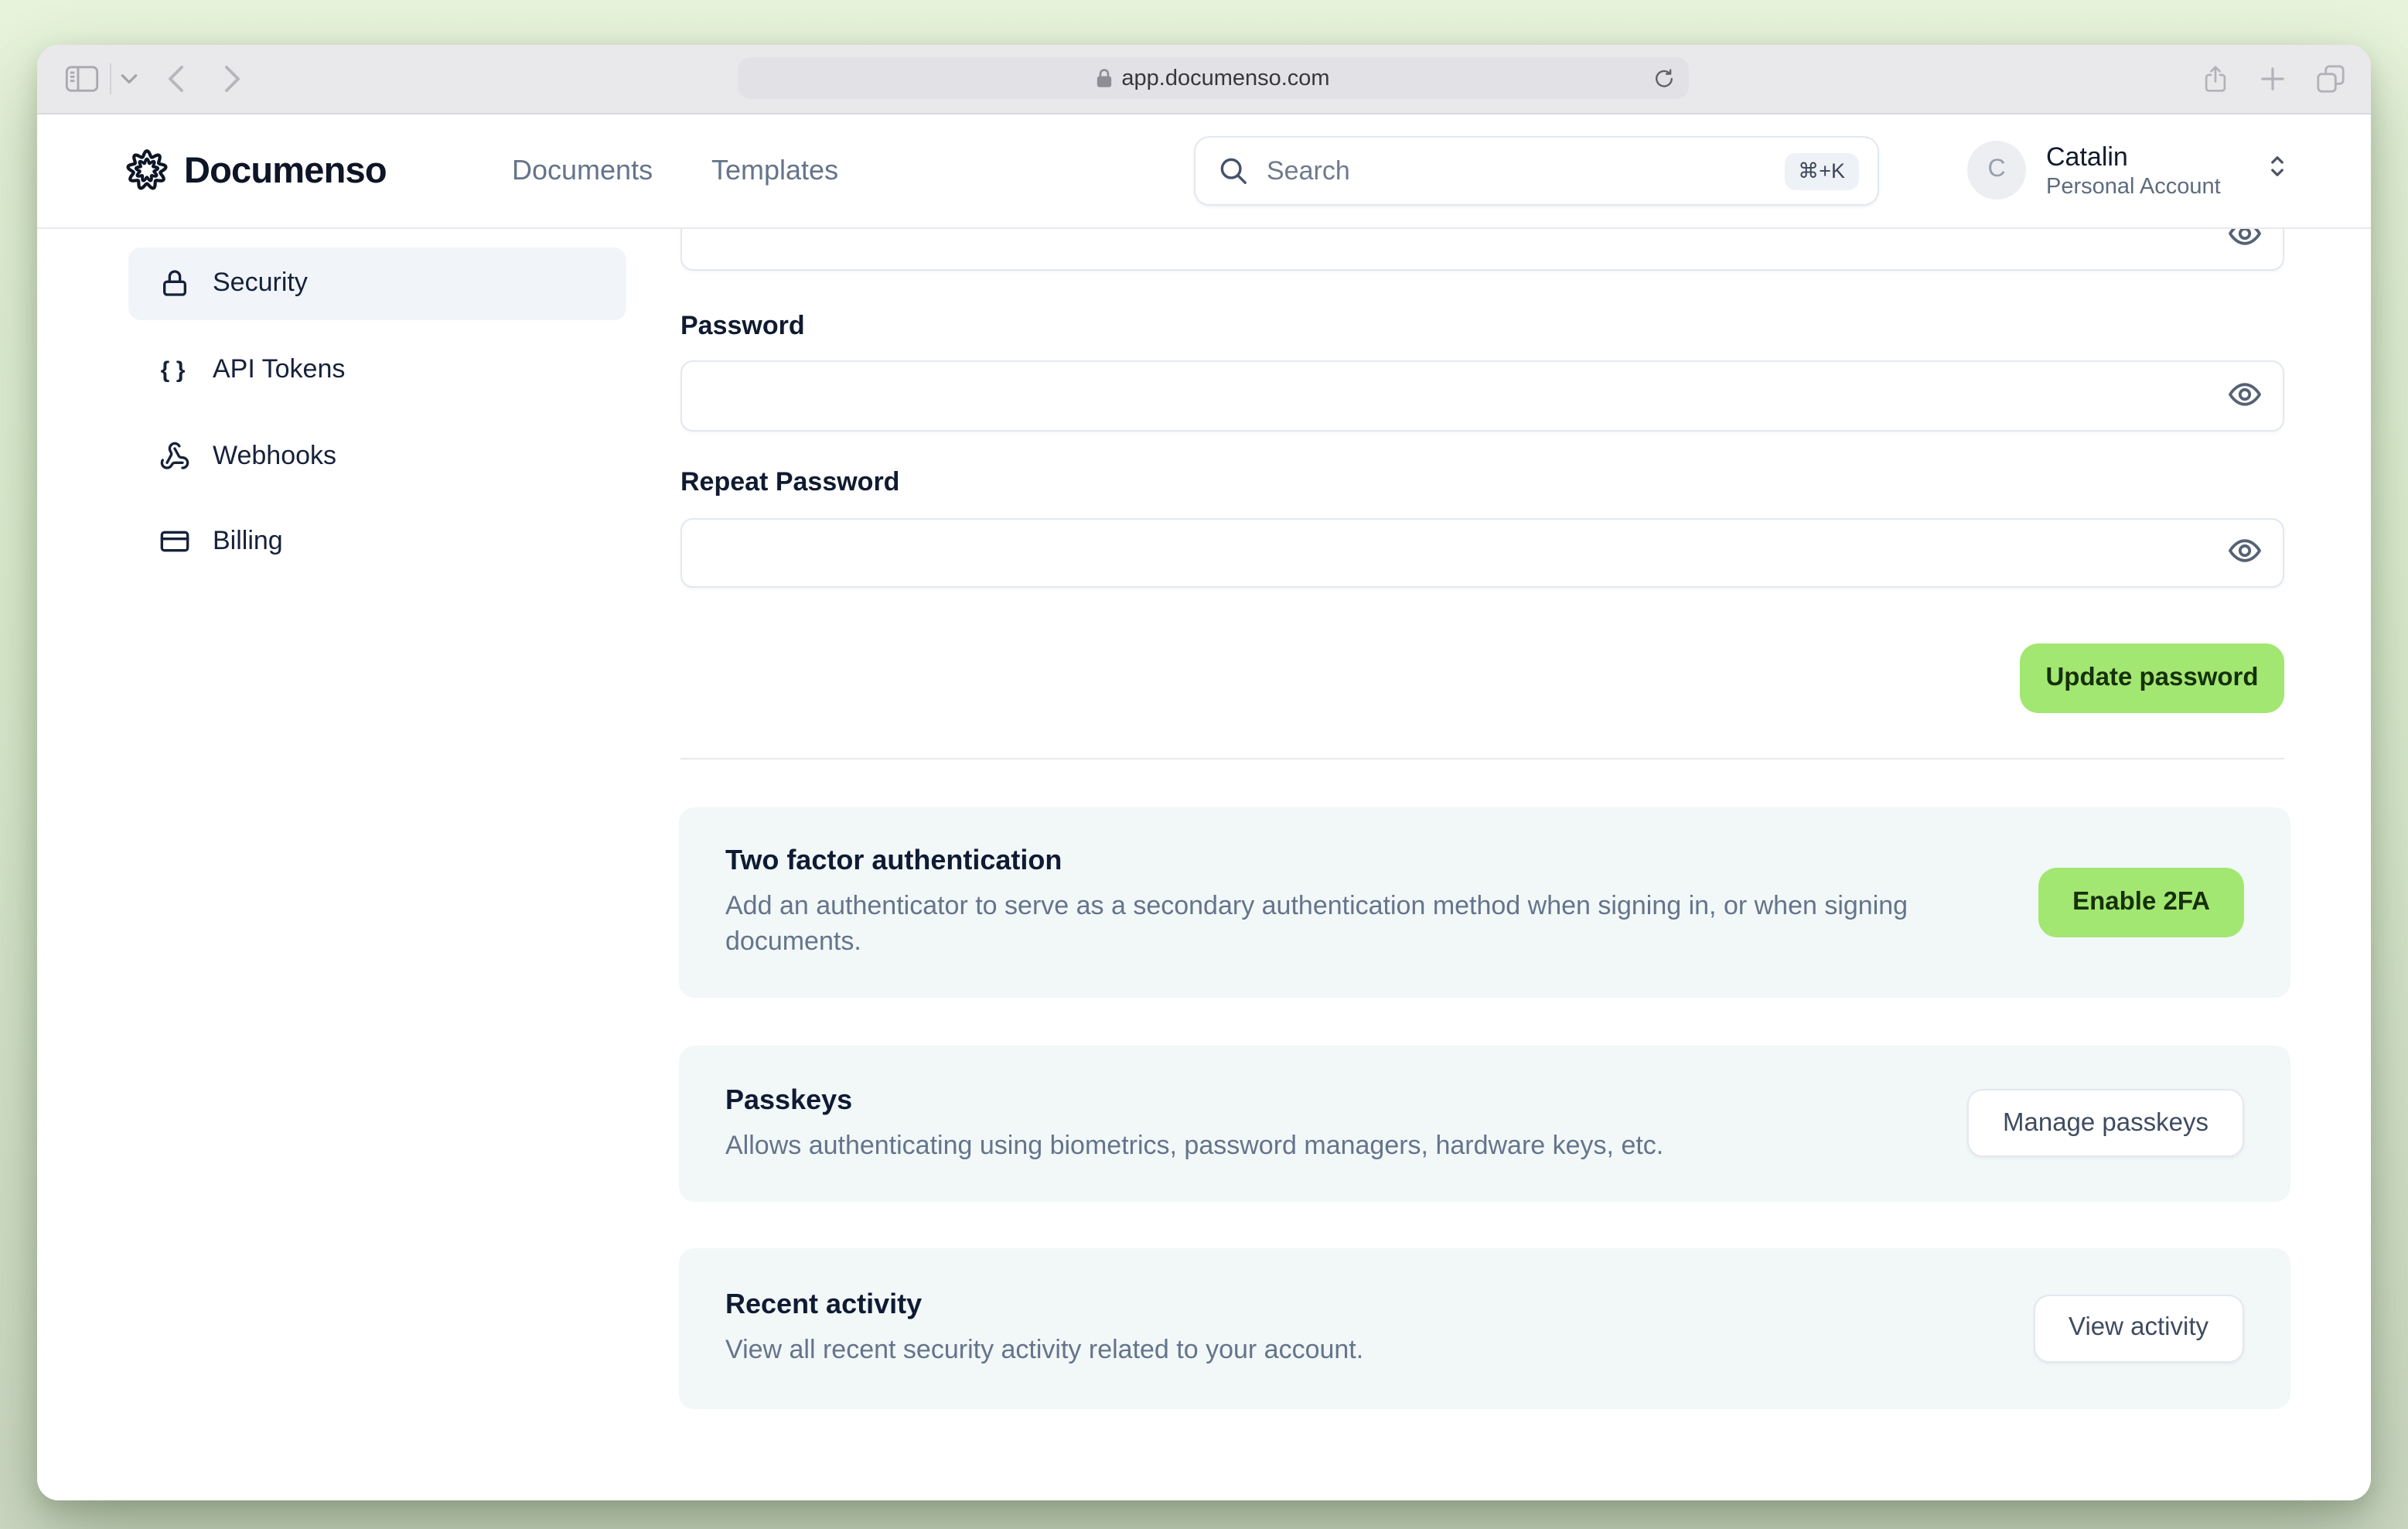 The image size is (2408, 1529). Describe the element at coordinates (175, 79) in the screenshot. I see `back-icon` at that location.